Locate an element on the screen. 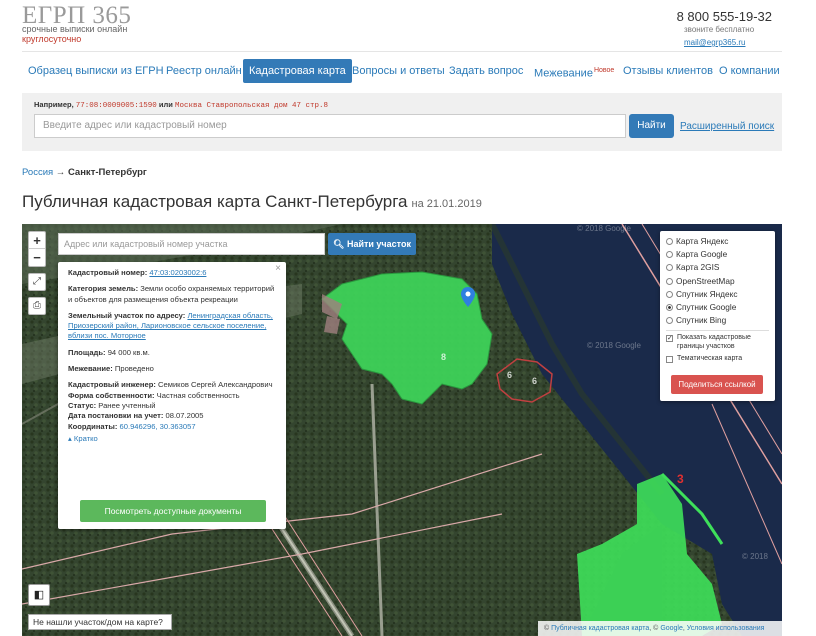 This screenshot has height=636, width=816. show-borders-checkbox: ✓ Показать кадастровые границы участков is located at coordinates (717, 342).